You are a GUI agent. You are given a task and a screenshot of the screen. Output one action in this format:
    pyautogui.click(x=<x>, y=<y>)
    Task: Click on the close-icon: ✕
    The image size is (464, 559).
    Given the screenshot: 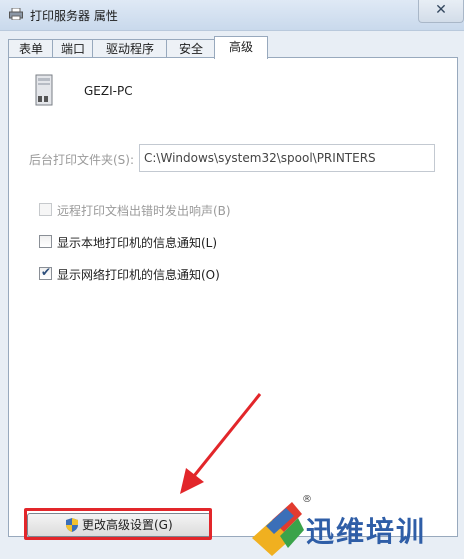 What is the action you would take?
    pyautogui.click(x=441, y=10)
    